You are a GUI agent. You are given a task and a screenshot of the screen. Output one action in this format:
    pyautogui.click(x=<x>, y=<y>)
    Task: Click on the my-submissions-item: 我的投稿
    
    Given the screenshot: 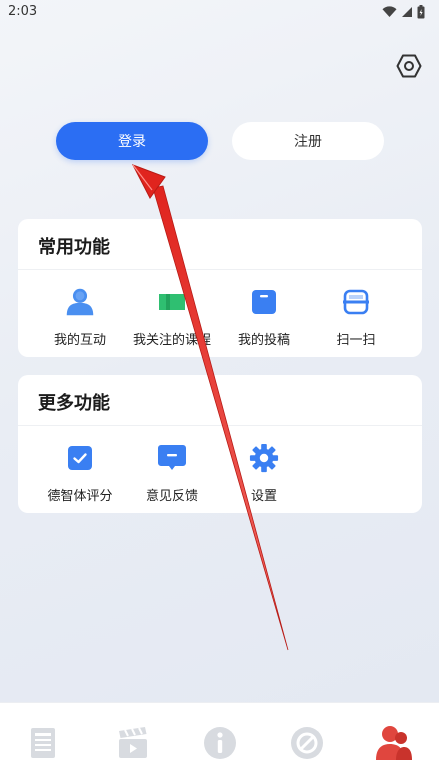 What is the action you would take?
    pyautogui.click(x=264, y=313)
    